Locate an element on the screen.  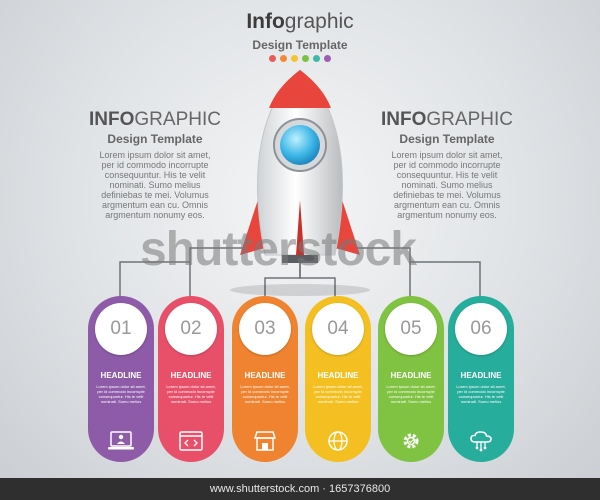
laptop-user-icon is located at coordinates (121, 441).